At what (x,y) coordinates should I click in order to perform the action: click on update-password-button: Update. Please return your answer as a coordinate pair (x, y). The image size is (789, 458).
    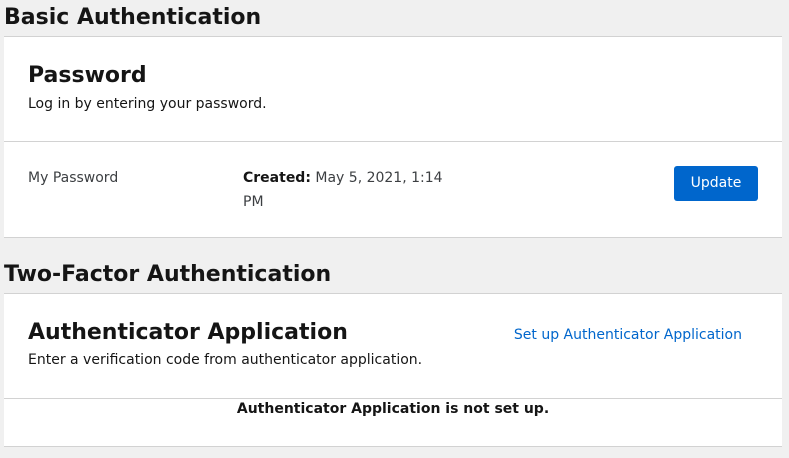
    Looking at the image, I should click on (716, 183).